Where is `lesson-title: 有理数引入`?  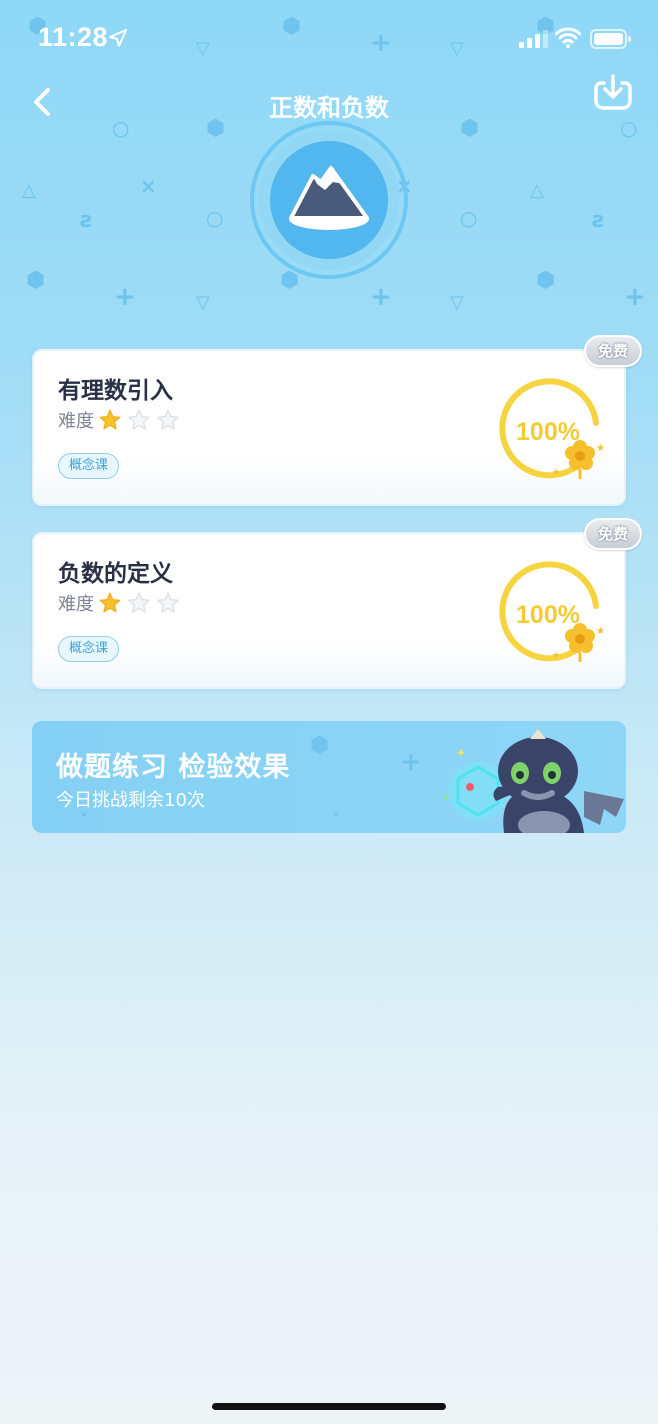 lesson-title: 有理数引入 is located at coordinates (115, 391).